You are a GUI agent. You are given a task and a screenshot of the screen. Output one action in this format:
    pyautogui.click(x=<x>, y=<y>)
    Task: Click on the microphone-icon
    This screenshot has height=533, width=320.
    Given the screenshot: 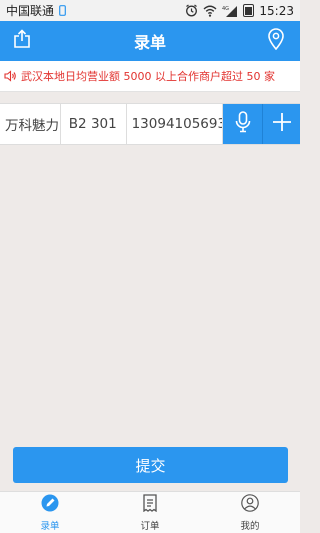 What is the action you would take?
    pyautogui.click(x=243, y=124)
    